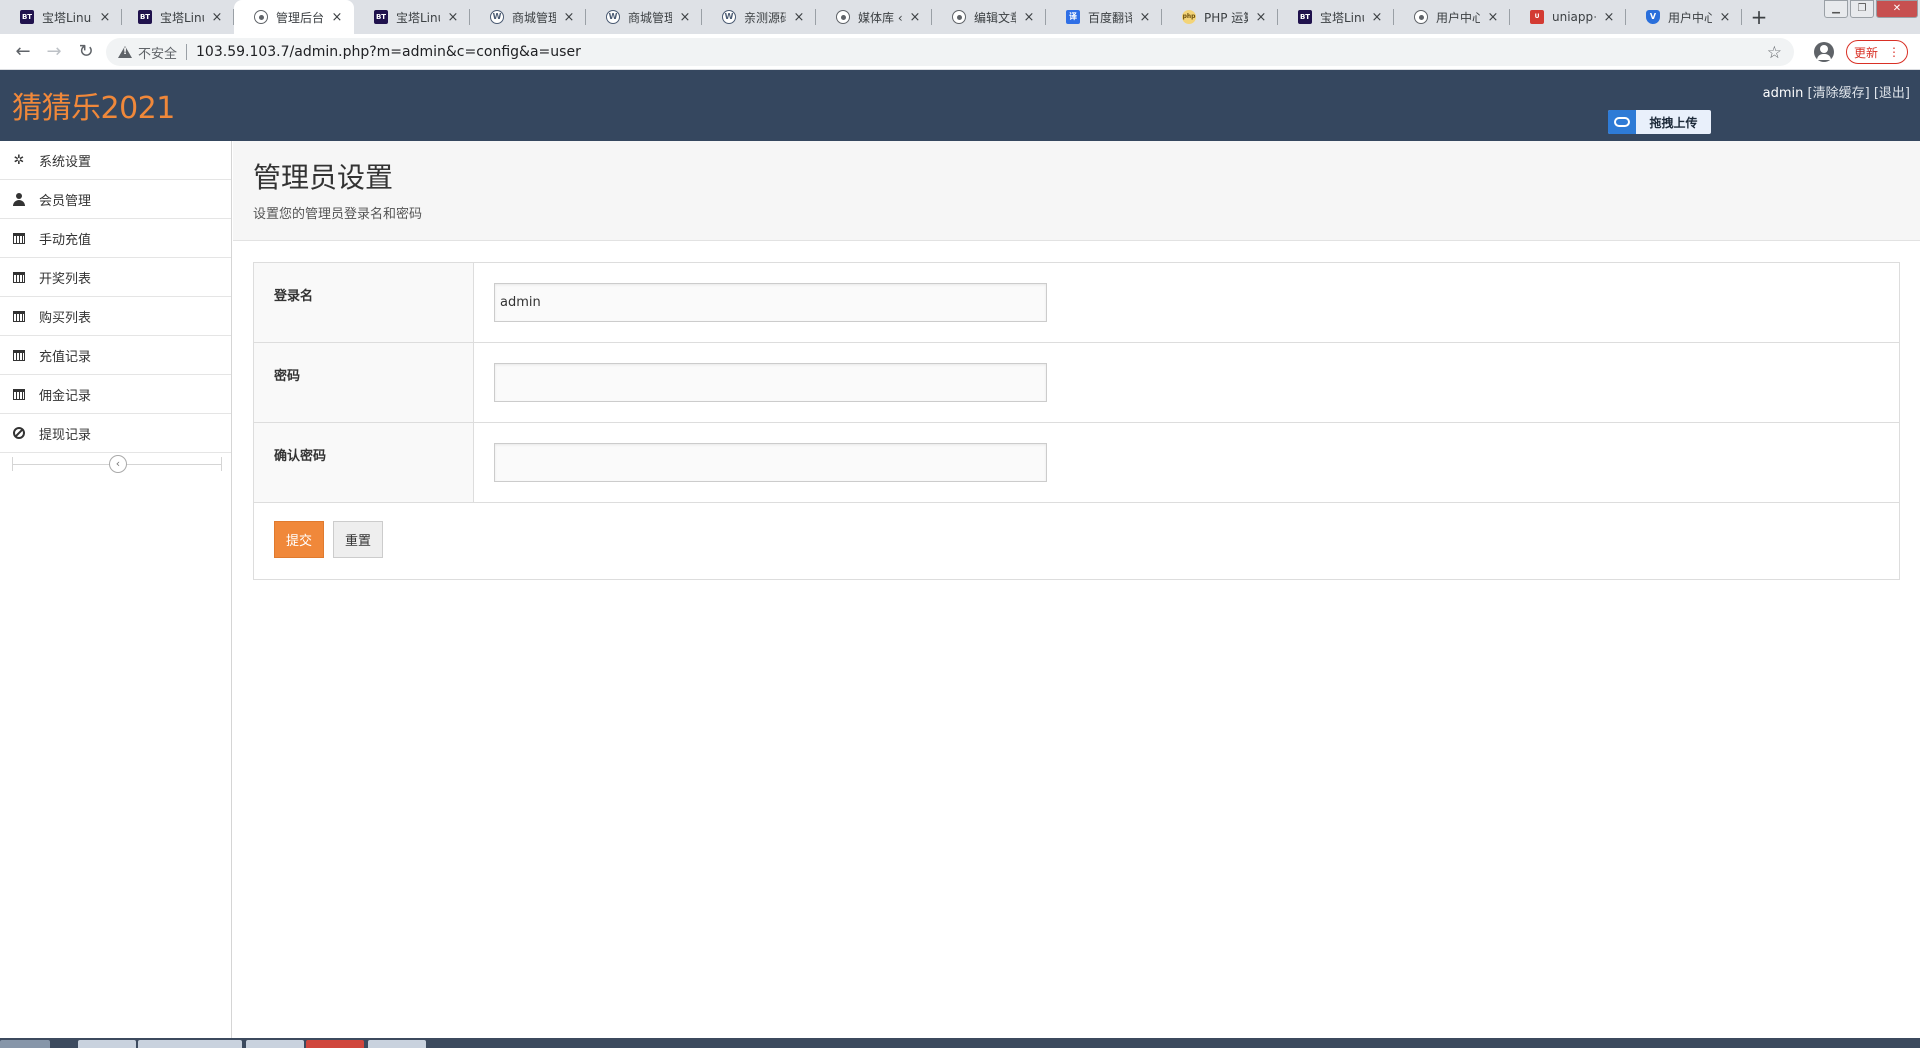  What do you see at coordinates (1537, 17) in the screenshot?
I see `uniapp-favicon-icon: U` at bounding box center [1537, 17].